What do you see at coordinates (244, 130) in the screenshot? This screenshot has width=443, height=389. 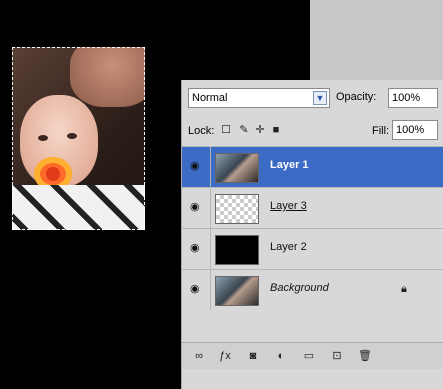 I see `lock-image-pixels-icon: ✎` at bounding box center [244, 130].